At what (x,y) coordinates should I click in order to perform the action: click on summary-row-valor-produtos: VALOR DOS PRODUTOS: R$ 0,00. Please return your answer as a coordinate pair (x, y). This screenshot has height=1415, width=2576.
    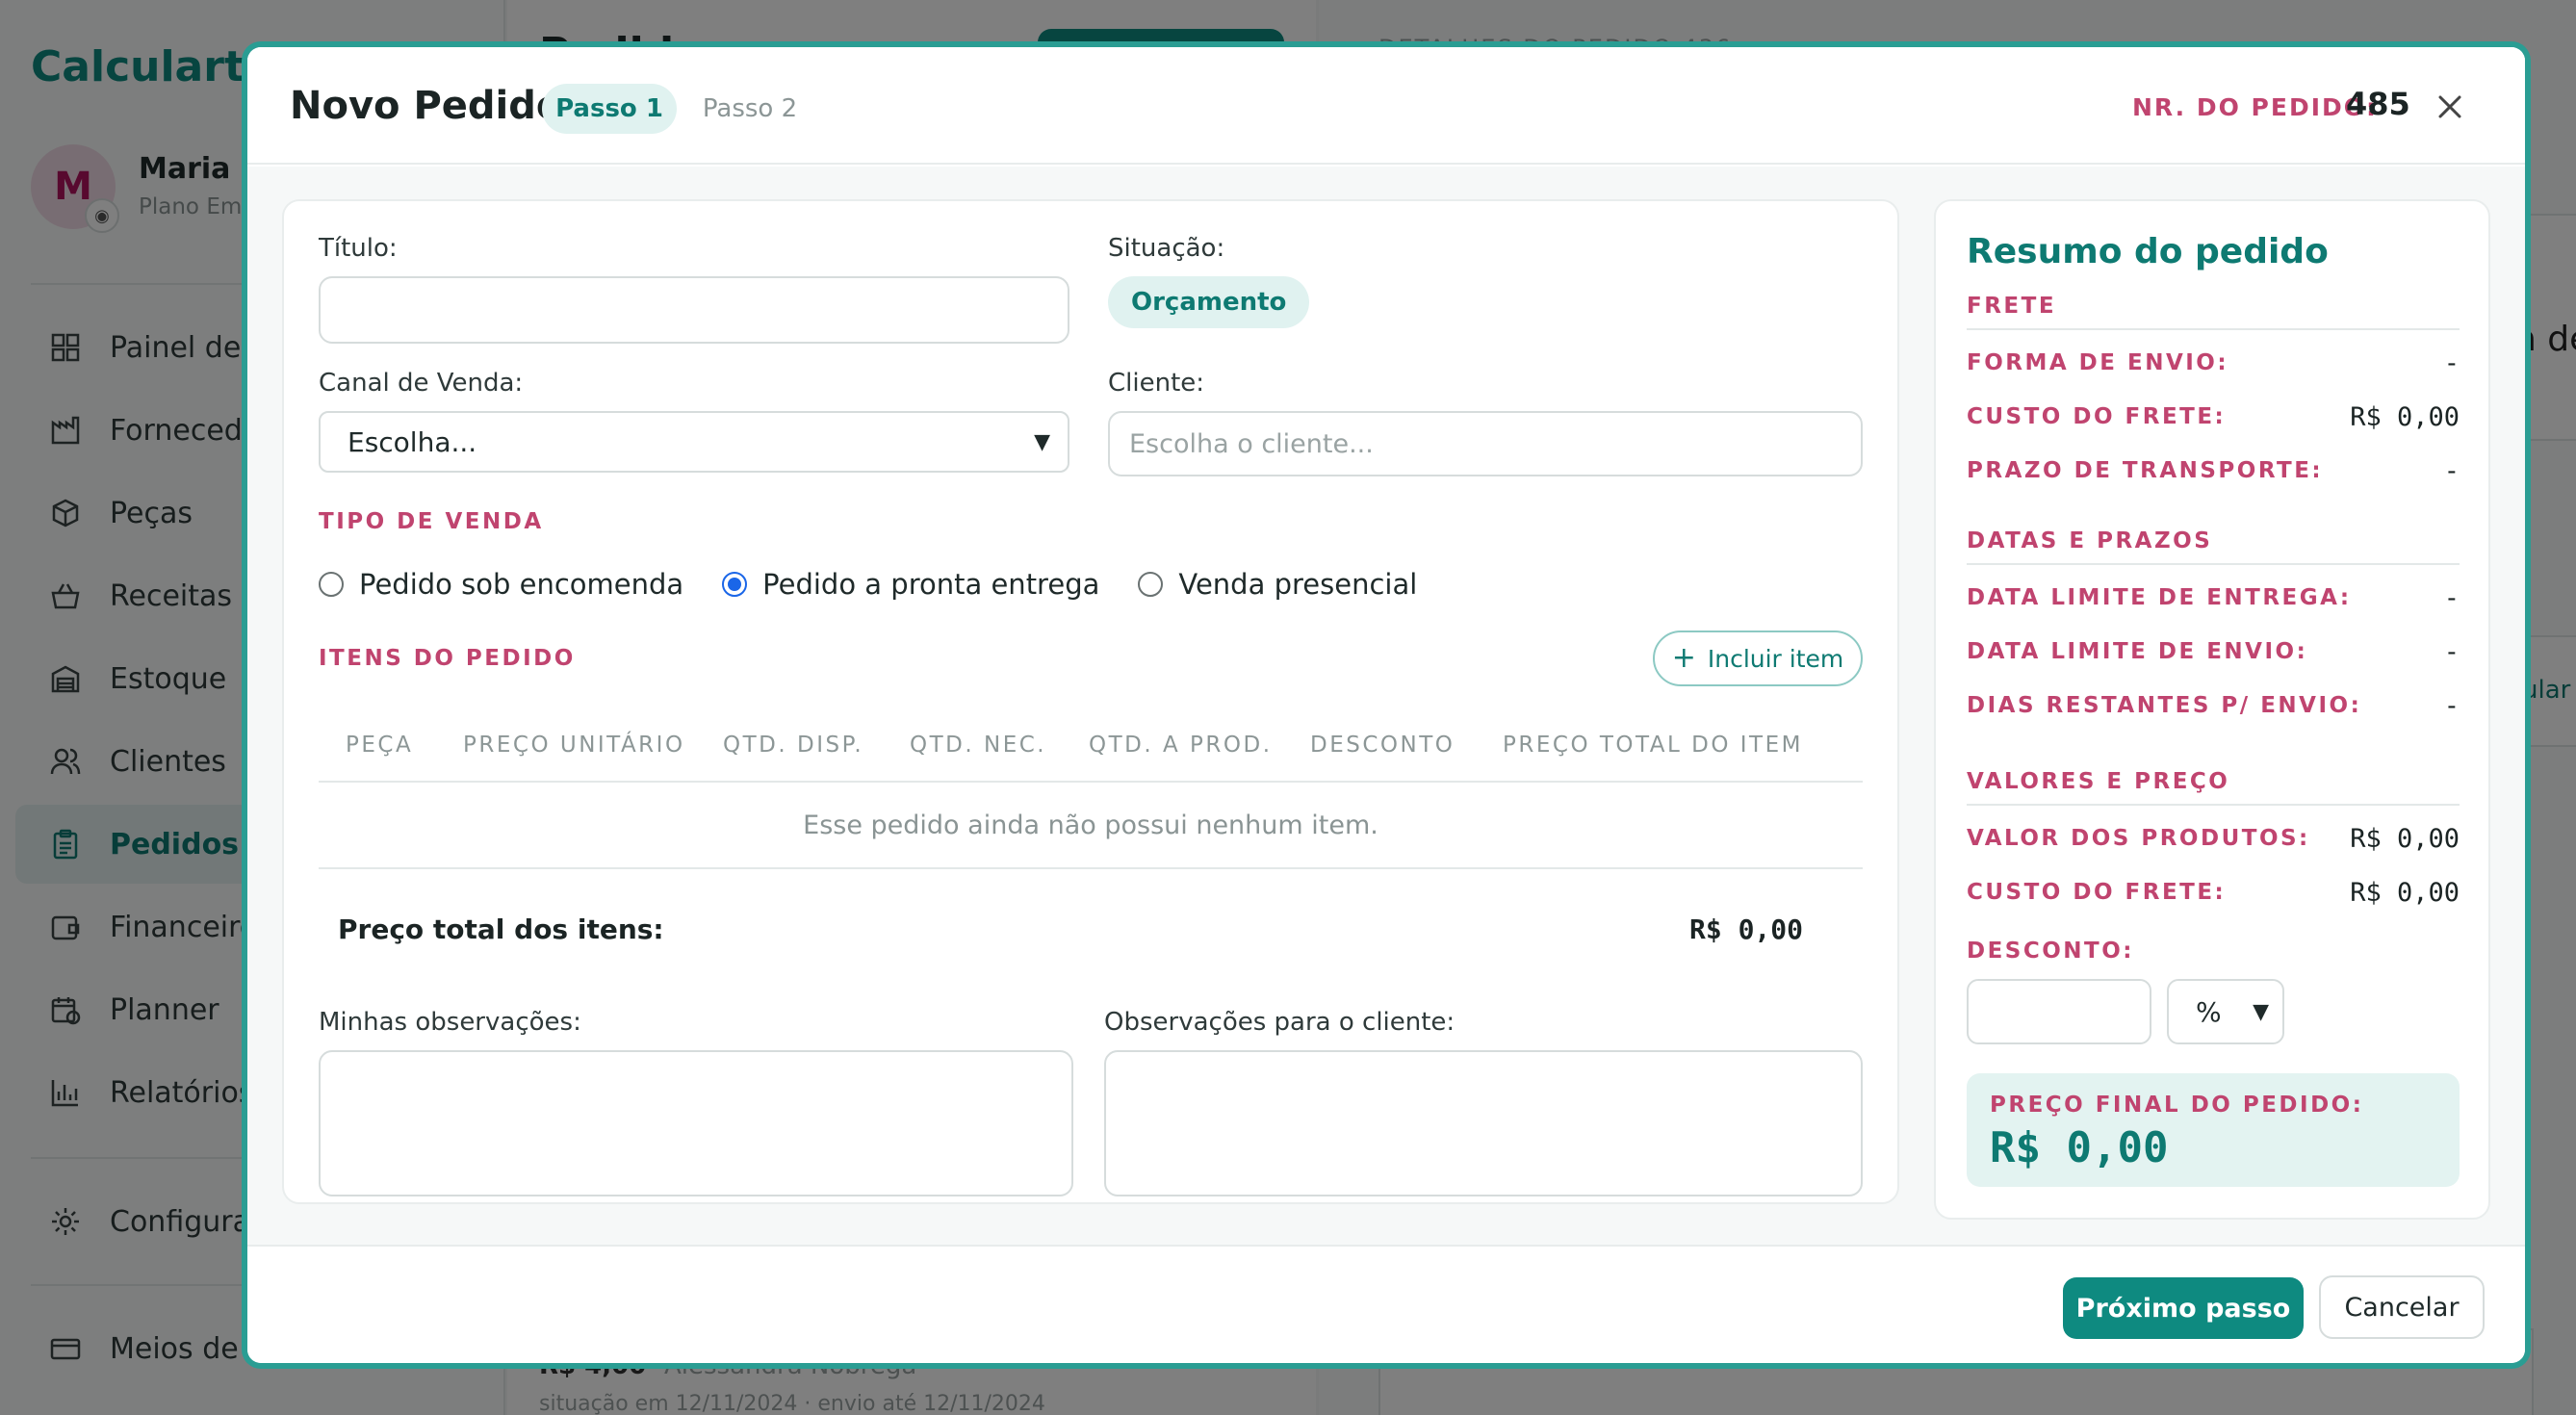
    Looking at the image, I should click on (2214, 838).